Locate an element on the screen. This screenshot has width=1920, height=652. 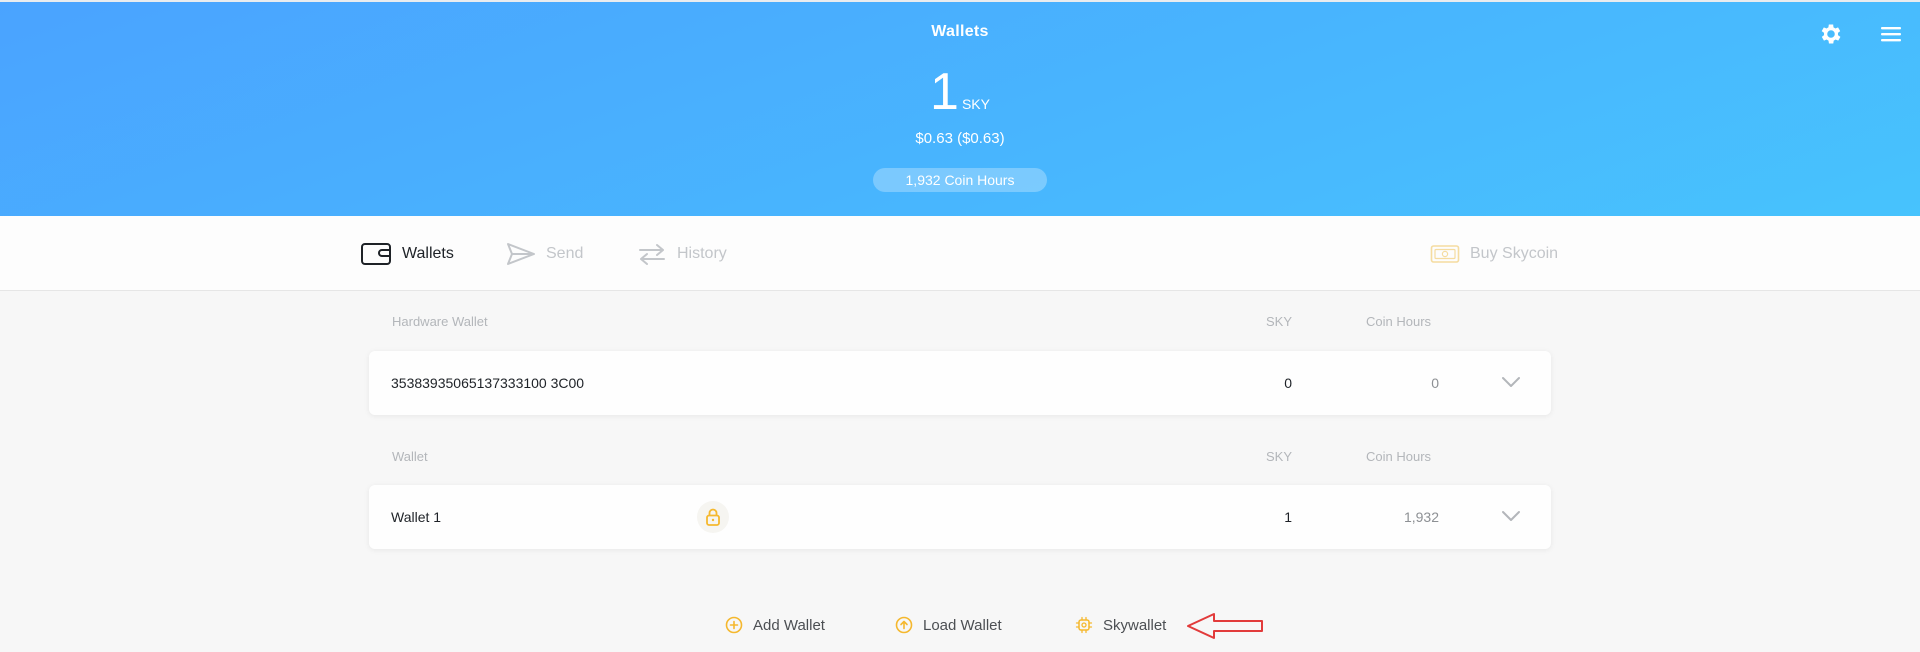
balance-amount: 1 is located at coordinates (944, 92).